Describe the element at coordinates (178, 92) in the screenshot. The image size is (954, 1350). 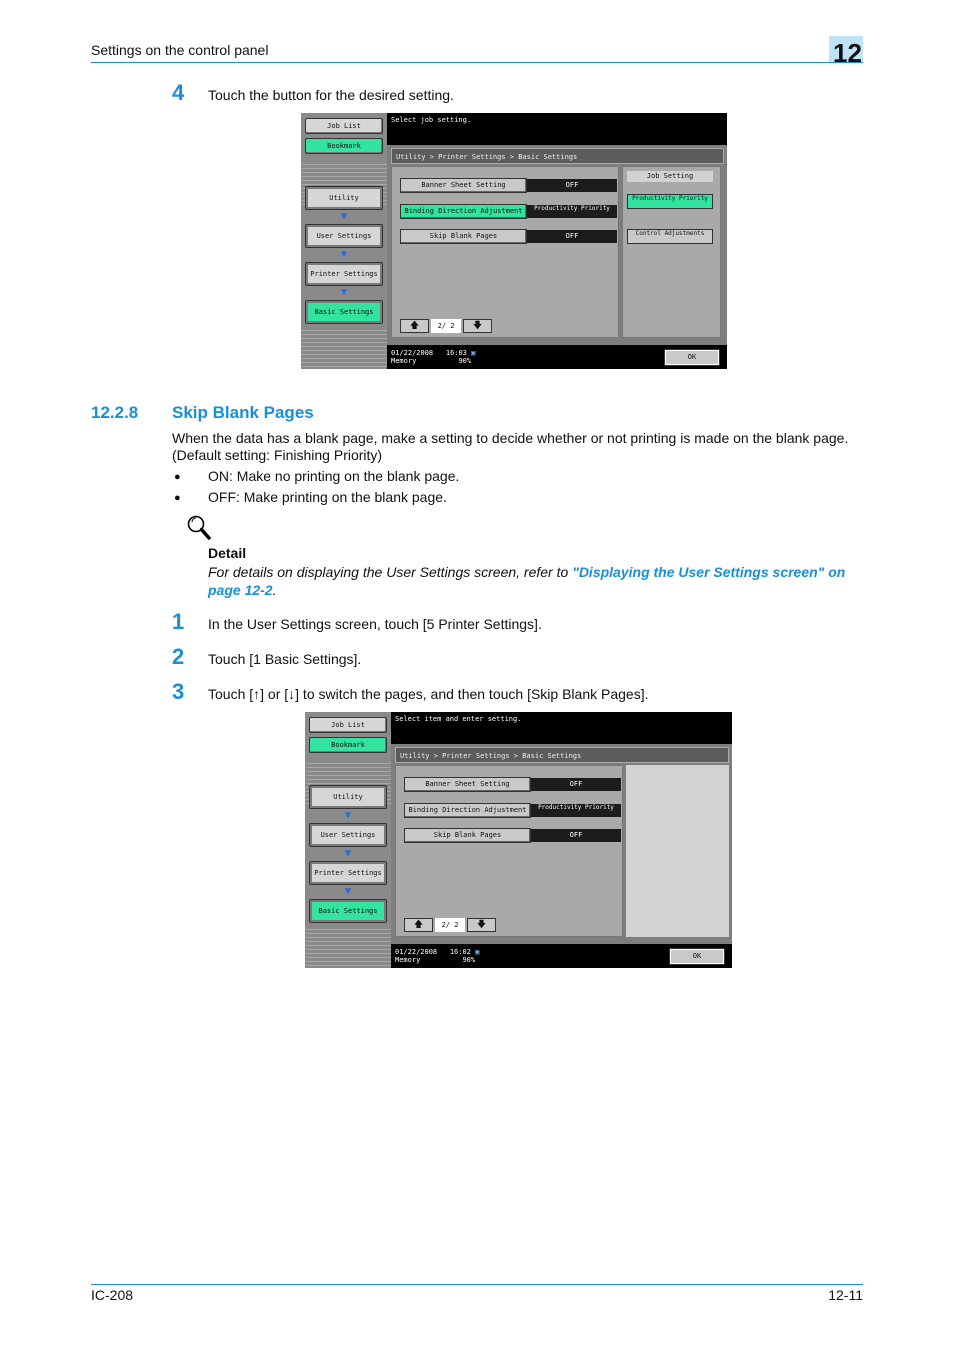
I see `step-number: 4` at that location.